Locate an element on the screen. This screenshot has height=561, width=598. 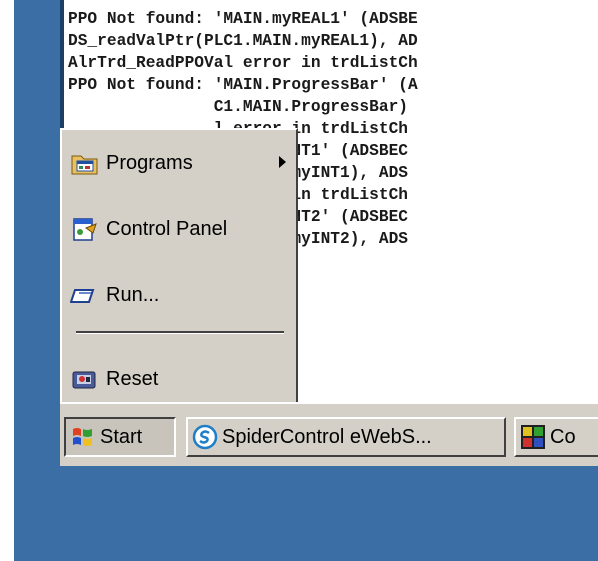
programs-folder-icon is located at coordinates (85, 163).